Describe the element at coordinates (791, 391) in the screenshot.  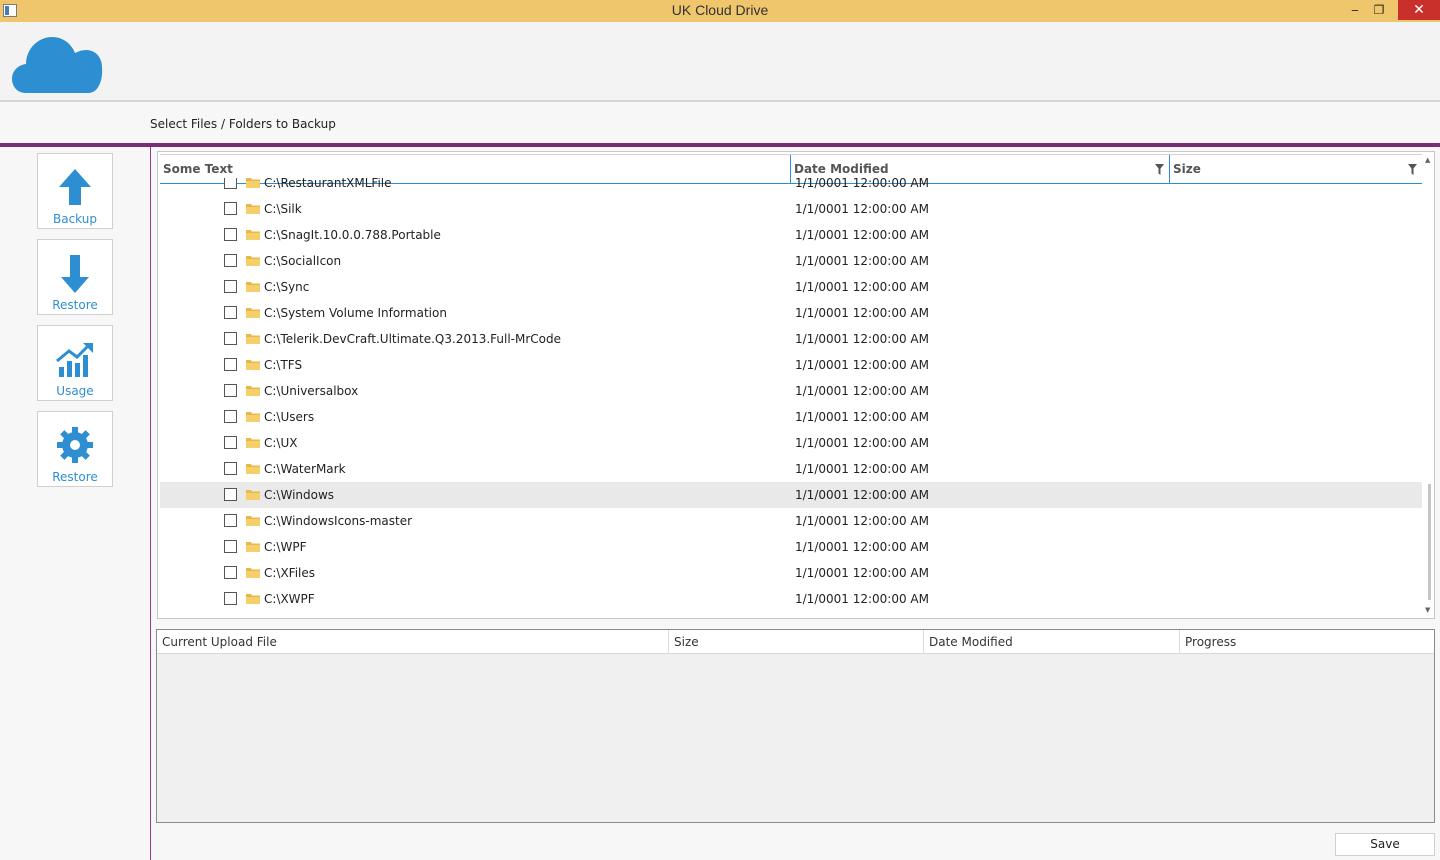
I see `table-row: C:\Universalbox 1/1/0001 12:00:00 AM` at that location.